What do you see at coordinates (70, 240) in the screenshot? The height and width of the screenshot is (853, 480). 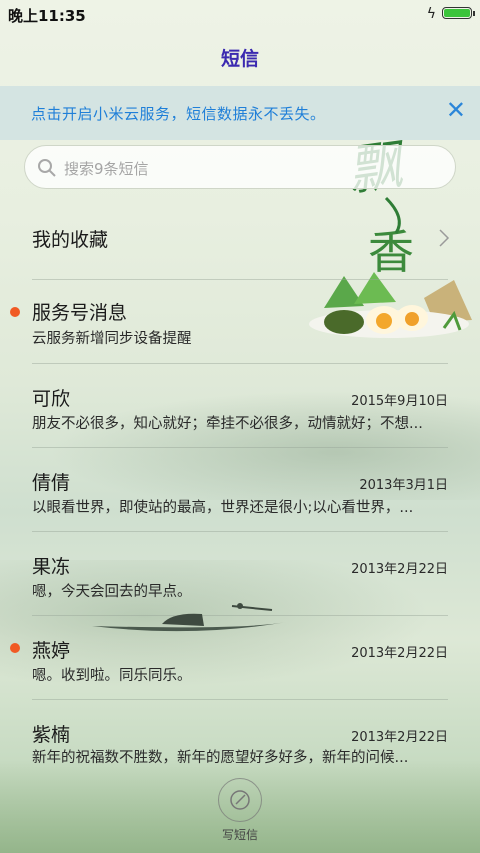 I see `favorites-label: 我的收藏` at bounding box center [70, 240].